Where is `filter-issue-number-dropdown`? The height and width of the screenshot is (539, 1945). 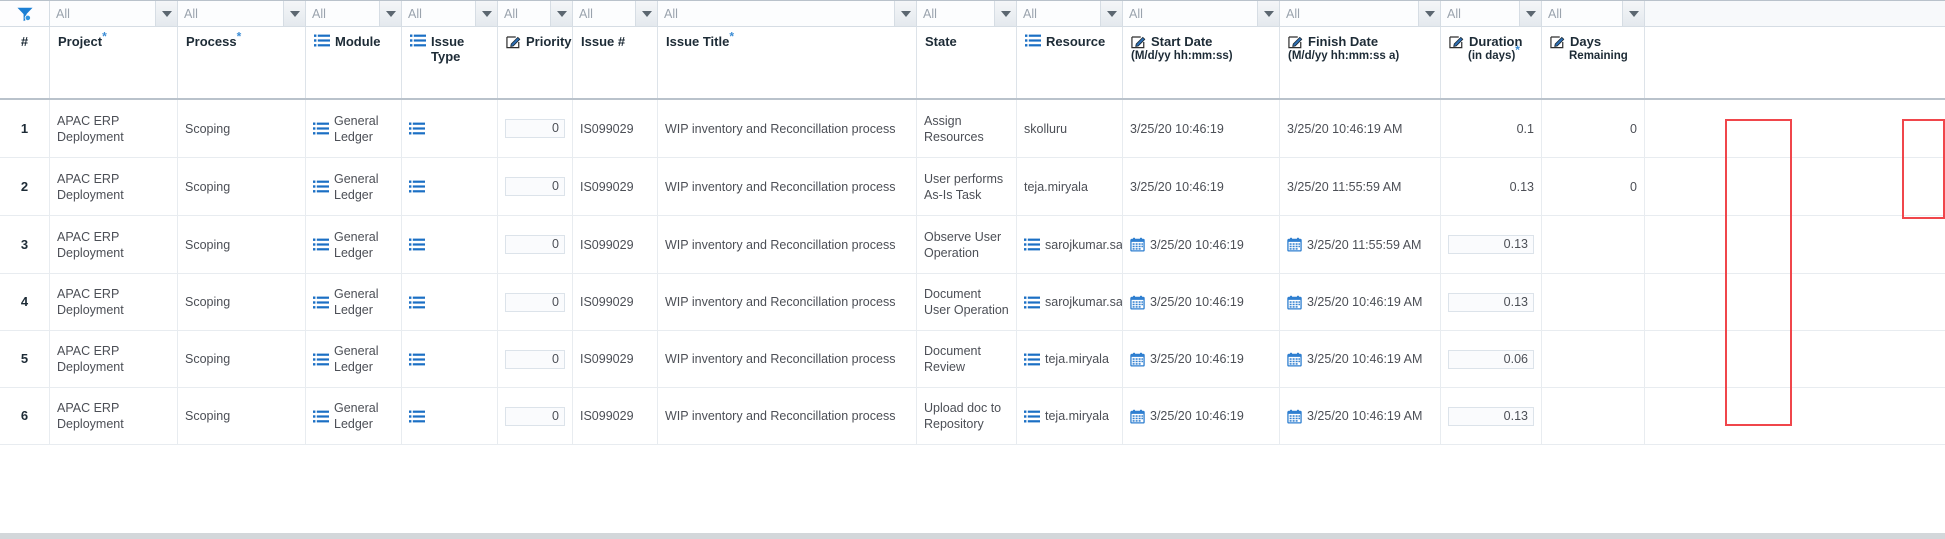
filter-issue-number-dropdown is located at coordinates (646, 13).